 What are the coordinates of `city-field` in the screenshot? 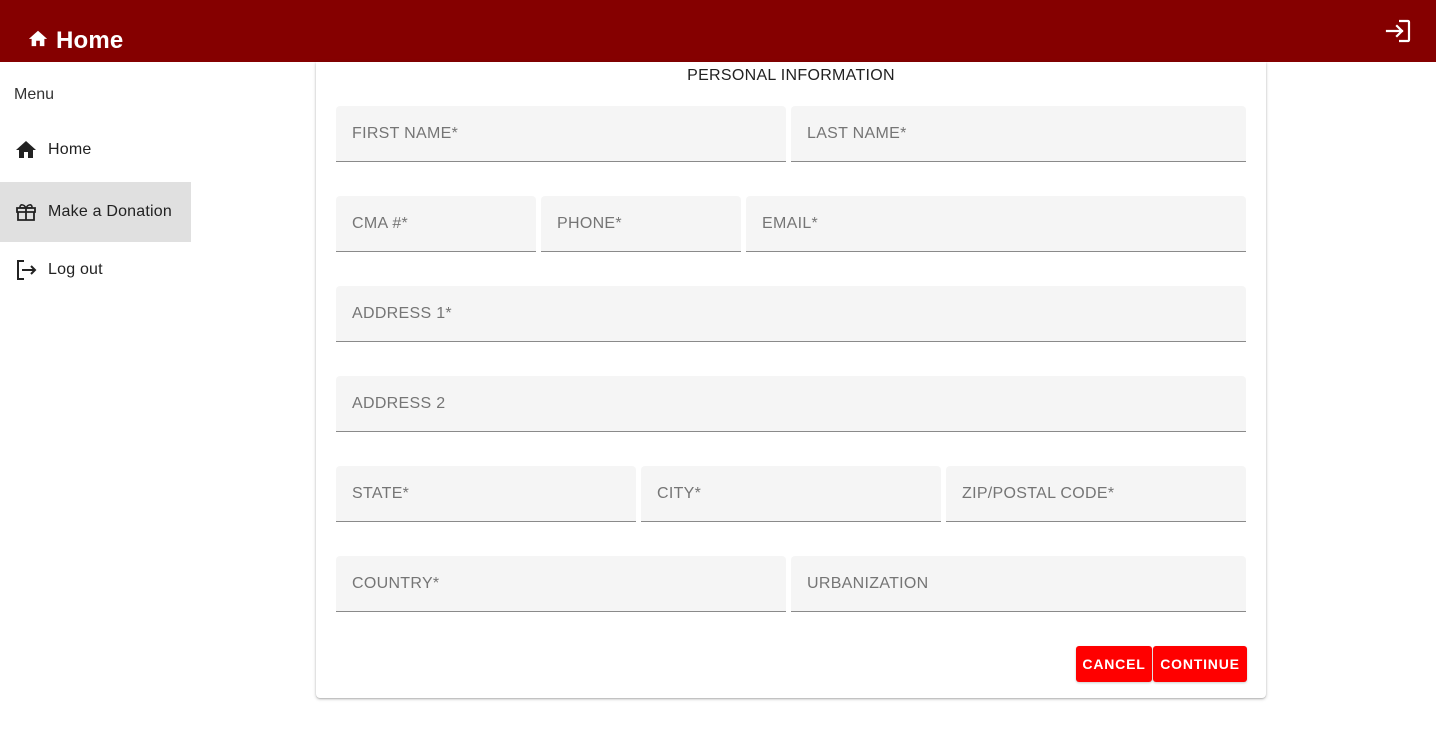 It's located at (791, 494).